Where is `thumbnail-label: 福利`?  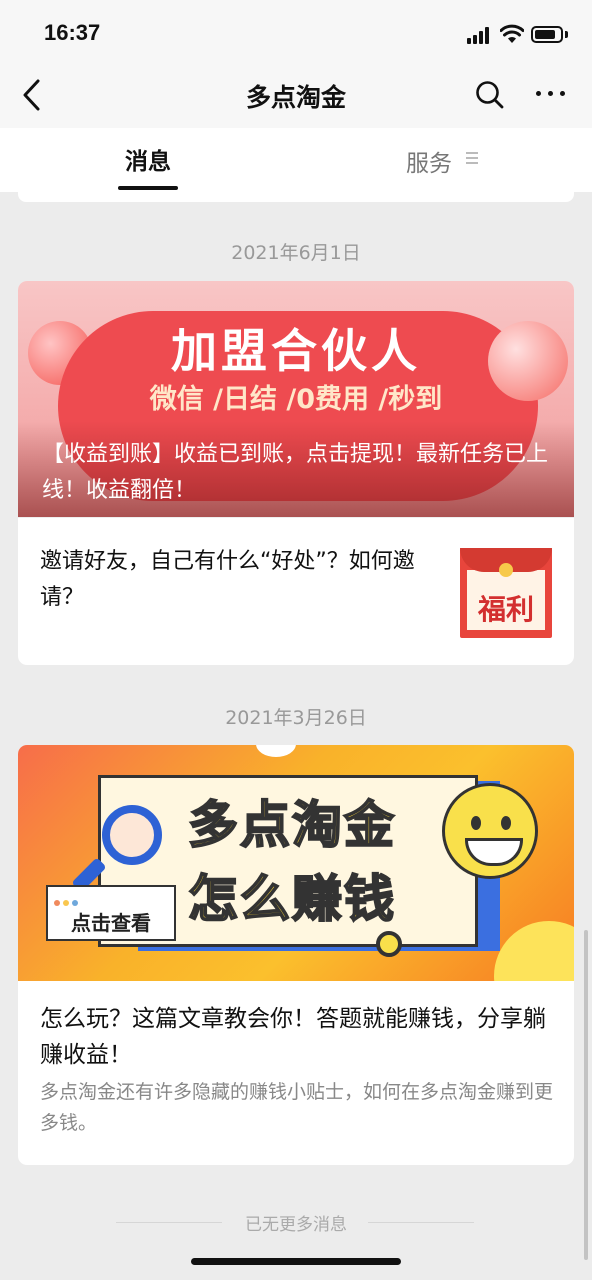
thumbnail-label: 福利 is located at coordinates (505, 609).